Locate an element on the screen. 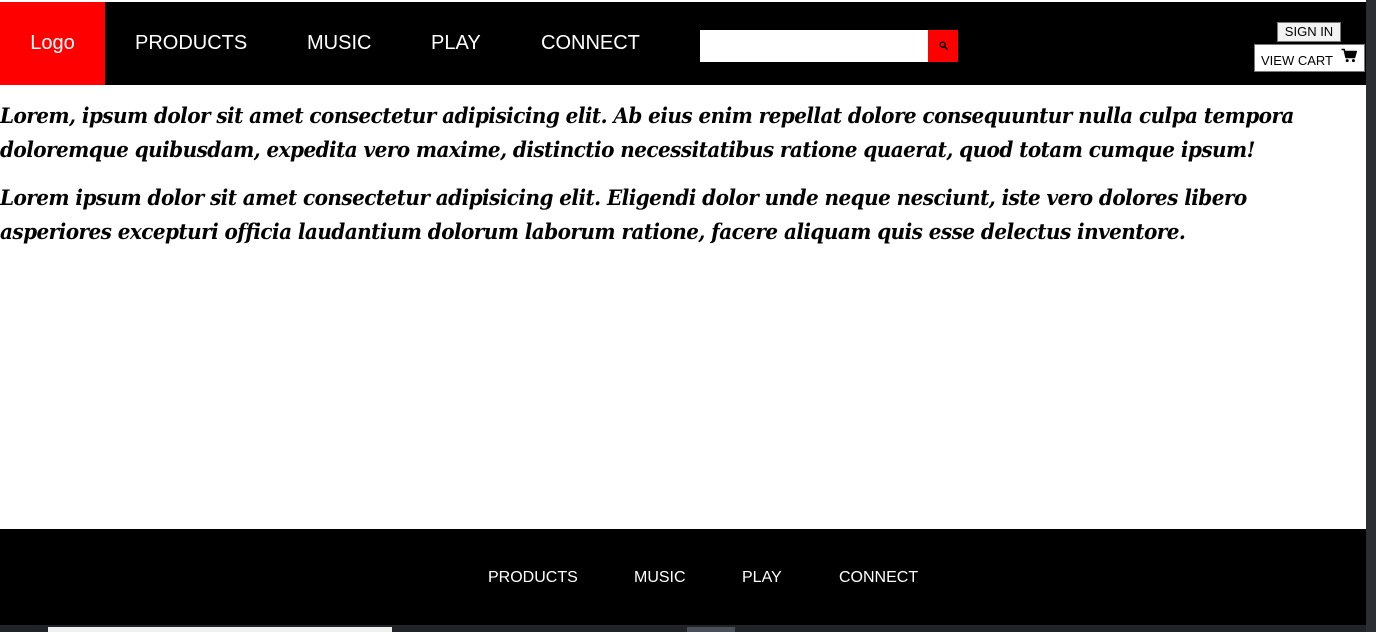 This screenshot has height=632, width=1376. window-edge is located at coordinates (1371, 316).